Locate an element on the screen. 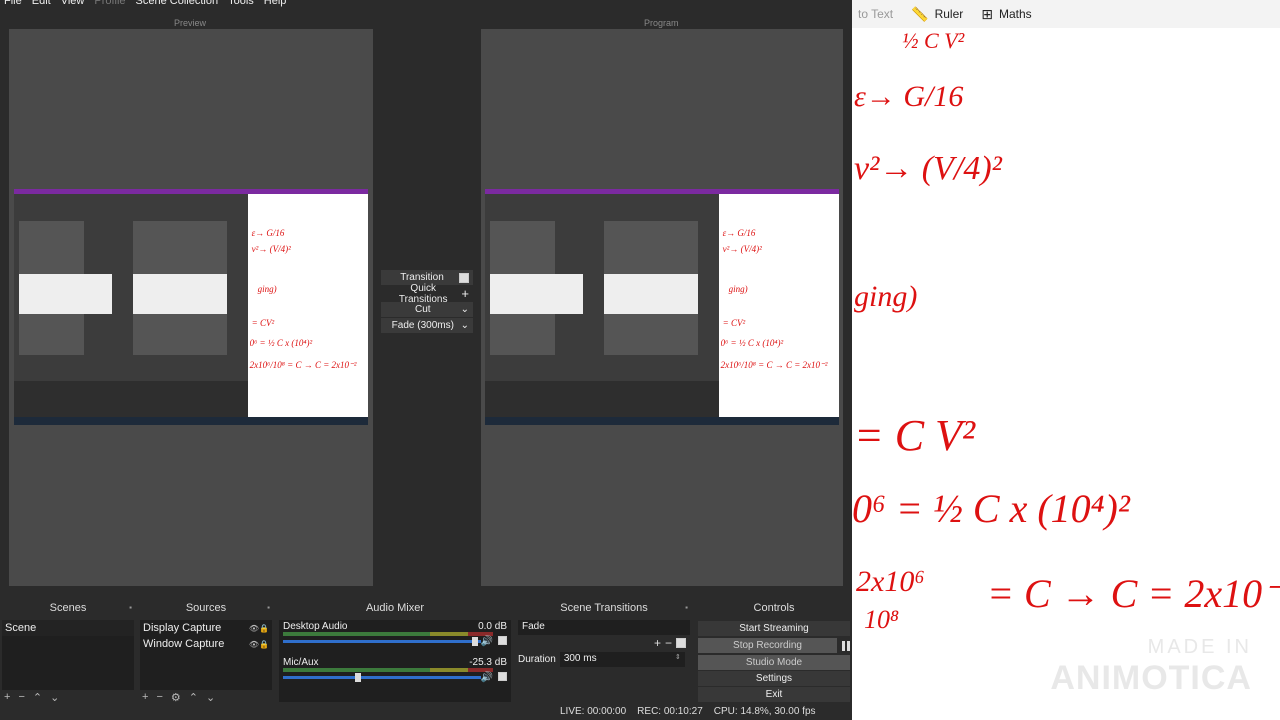  scene-item: Scene is located at coordinates (68, 628).